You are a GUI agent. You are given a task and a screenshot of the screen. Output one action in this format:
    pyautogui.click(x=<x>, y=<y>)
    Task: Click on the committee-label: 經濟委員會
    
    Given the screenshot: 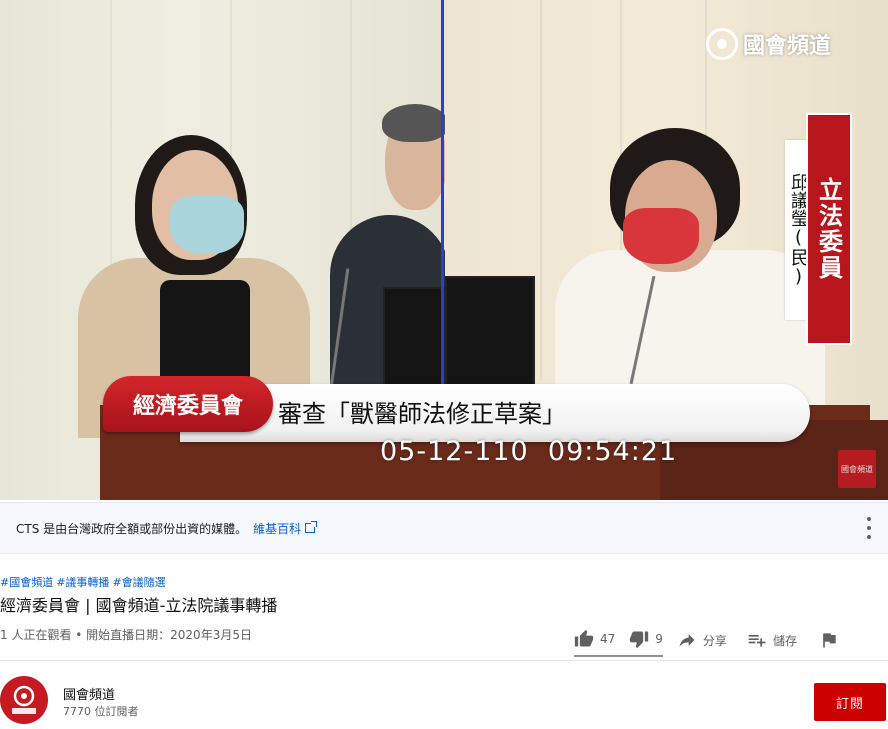 What is the action you would take?
    pyautogui.click(x=188, y=404)
    